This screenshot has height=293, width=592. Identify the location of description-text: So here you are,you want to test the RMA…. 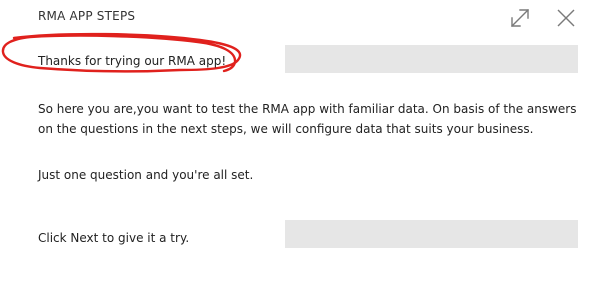
(307, 119).